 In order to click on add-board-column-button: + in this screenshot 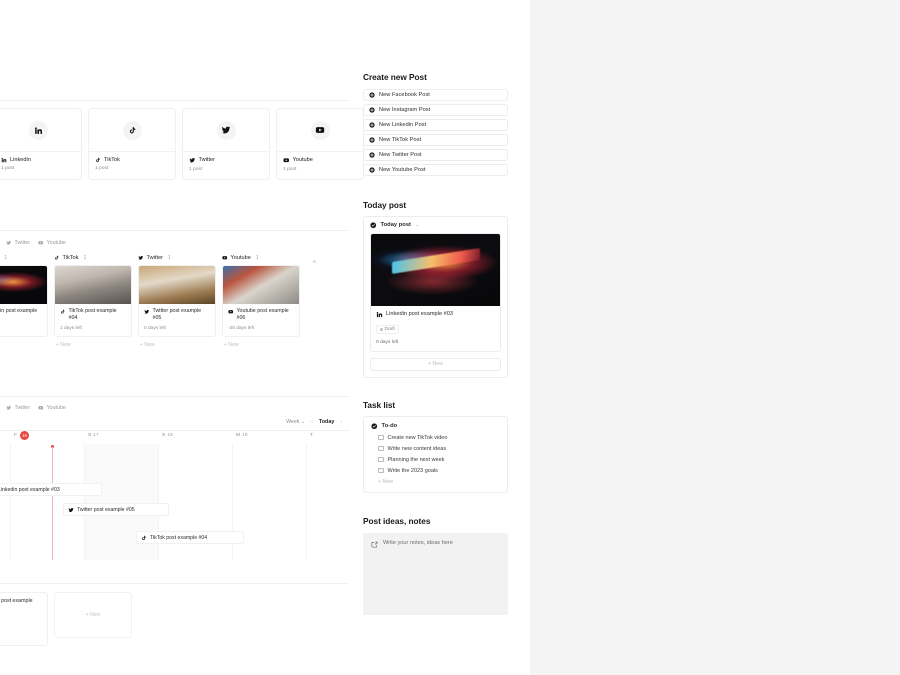, I will do `click(314, 302)`.